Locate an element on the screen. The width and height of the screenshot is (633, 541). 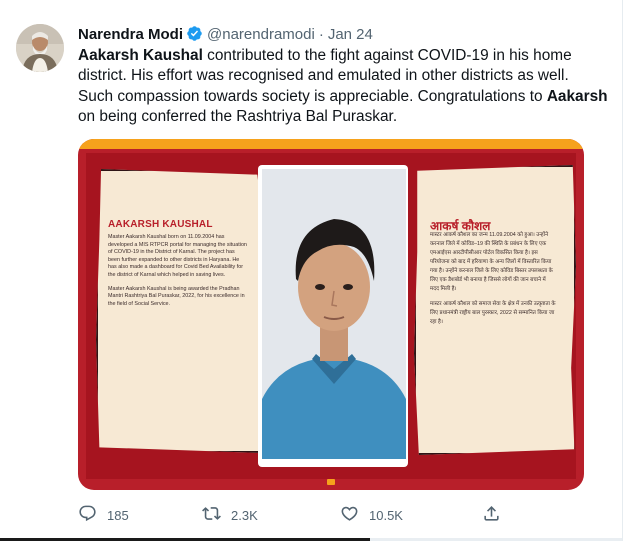
share-button is located at coordinates (491, 515).